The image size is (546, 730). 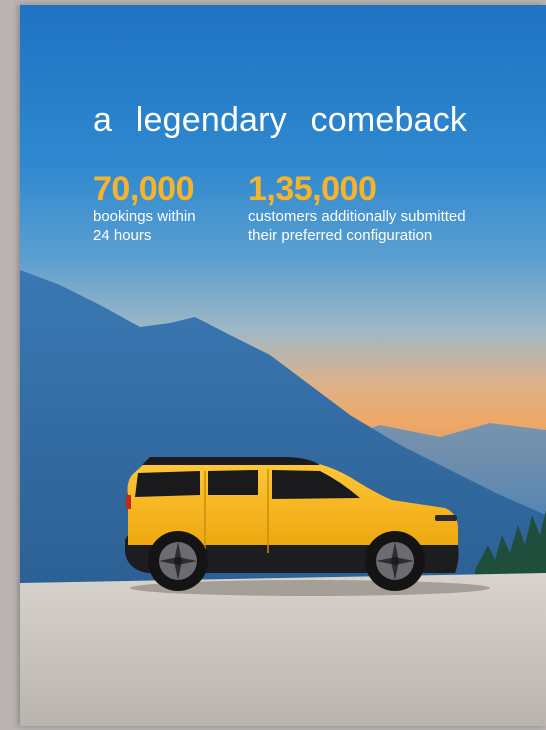 What do you see at coordinates (395, 561) in the screenshot?
I see `front-wheel` at bounding box center [395, 561].